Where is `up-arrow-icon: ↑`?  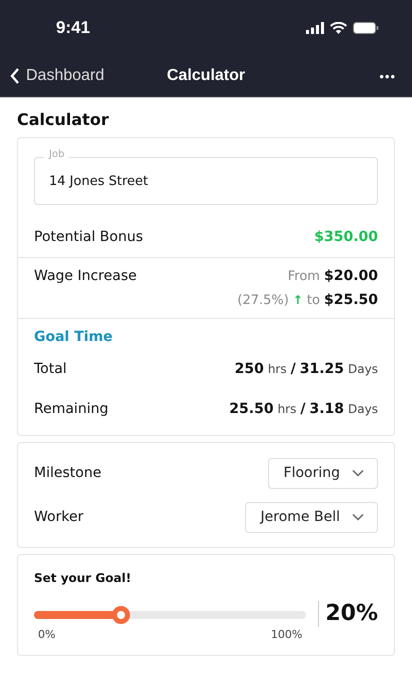 up-arrow-icon: ↑ is located at coordinates (297, 300).